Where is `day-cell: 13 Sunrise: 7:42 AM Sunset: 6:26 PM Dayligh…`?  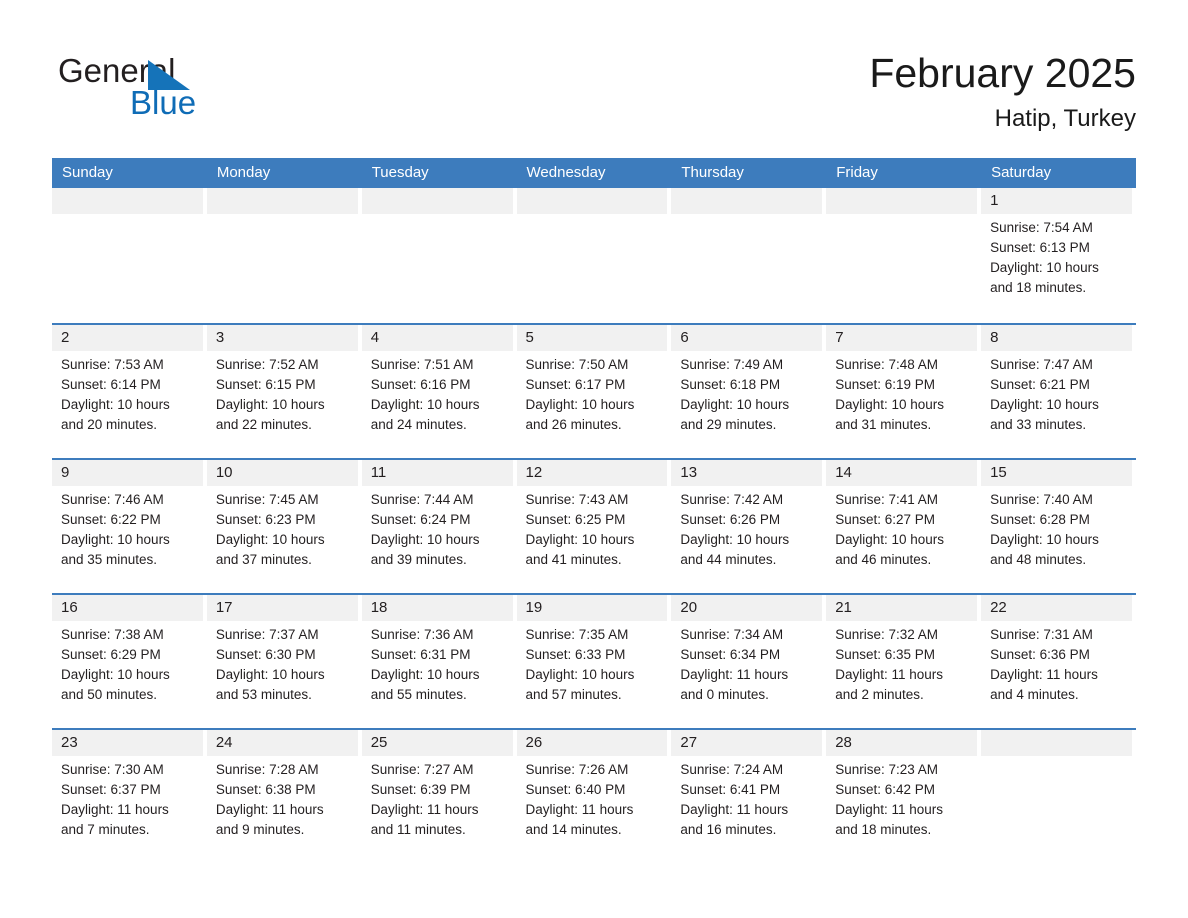
day-cell: 13 Sunrise: 7:42 AM Sunset: 6:26 PM Dayligh… is located at coordinates (748, 526).